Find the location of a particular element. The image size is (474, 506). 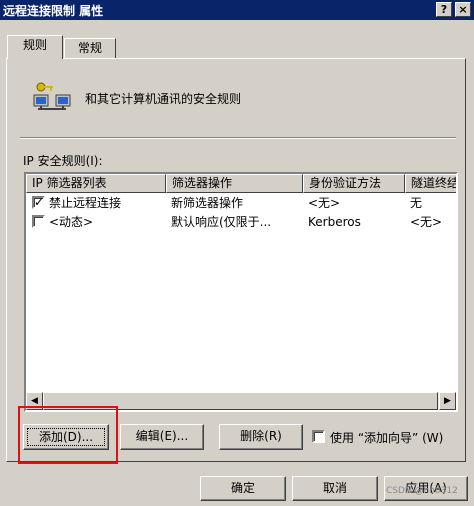

cell-tunnel: <无> is located at coordinates (426, 222).